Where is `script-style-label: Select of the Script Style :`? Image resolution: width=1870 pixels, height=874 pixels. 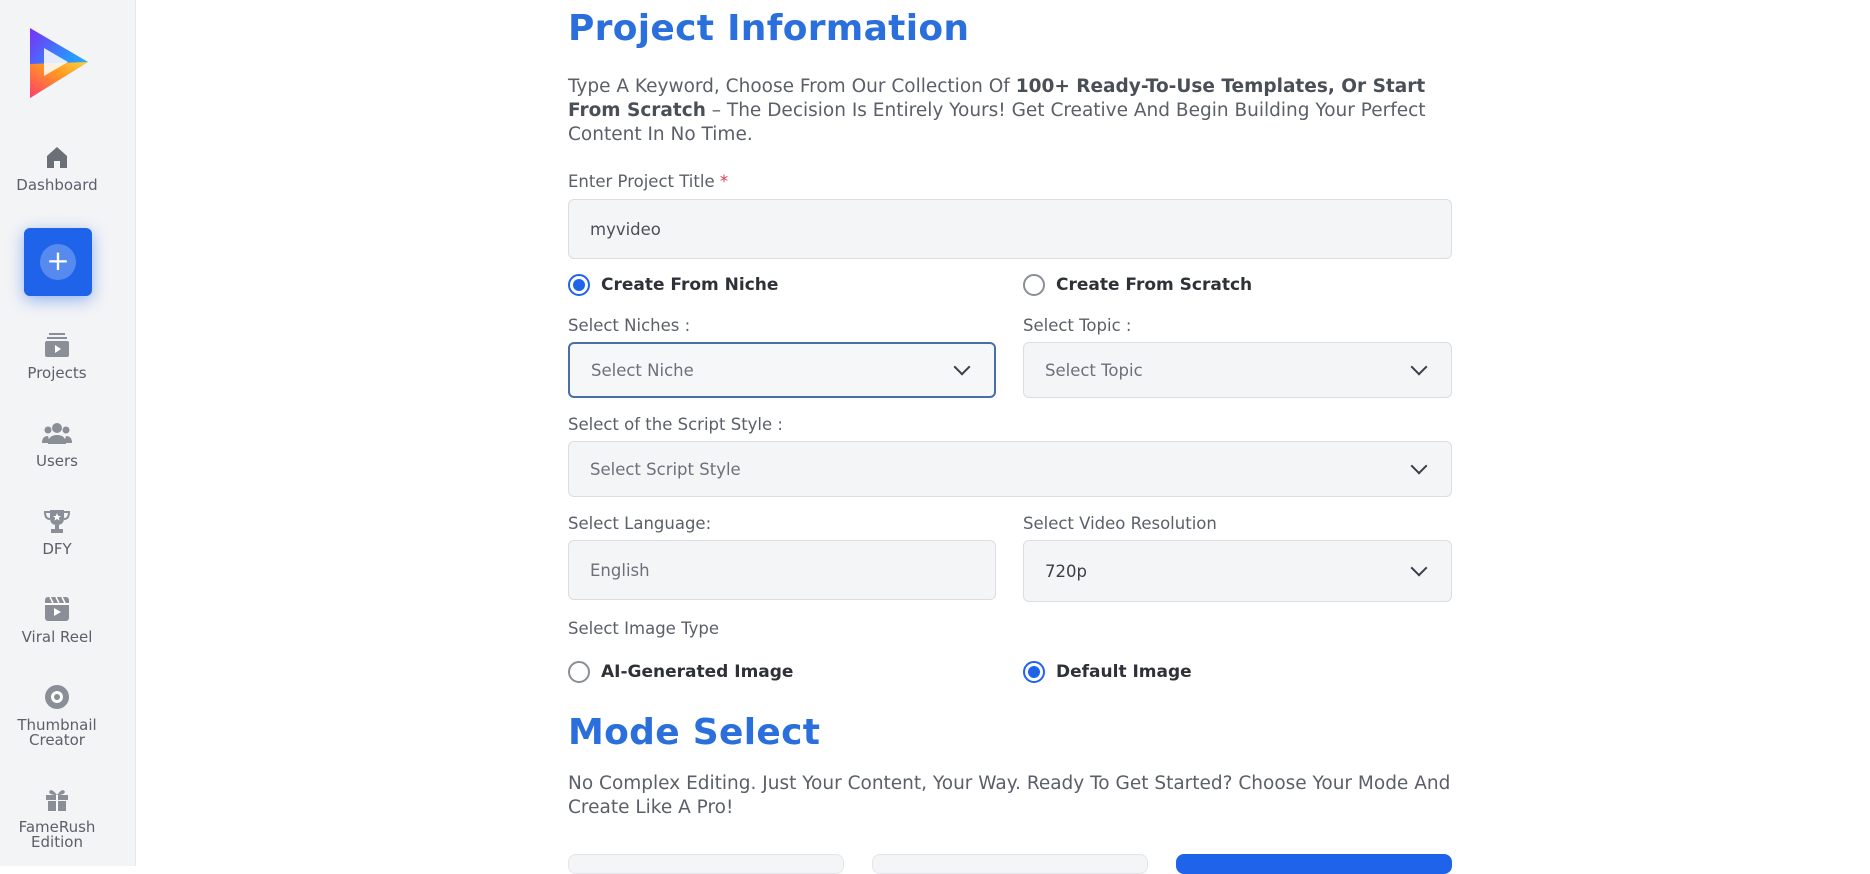 script-style-label: Select of the Script Style : is located at coordinates (675, 424).